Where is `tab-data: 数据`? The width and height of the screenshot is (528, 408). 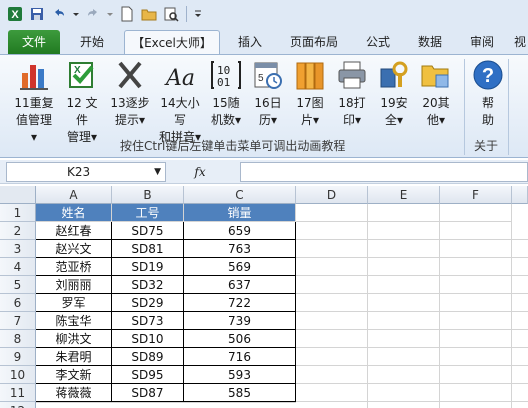
tab-data: 数据 is located at coordinates (430, 42).